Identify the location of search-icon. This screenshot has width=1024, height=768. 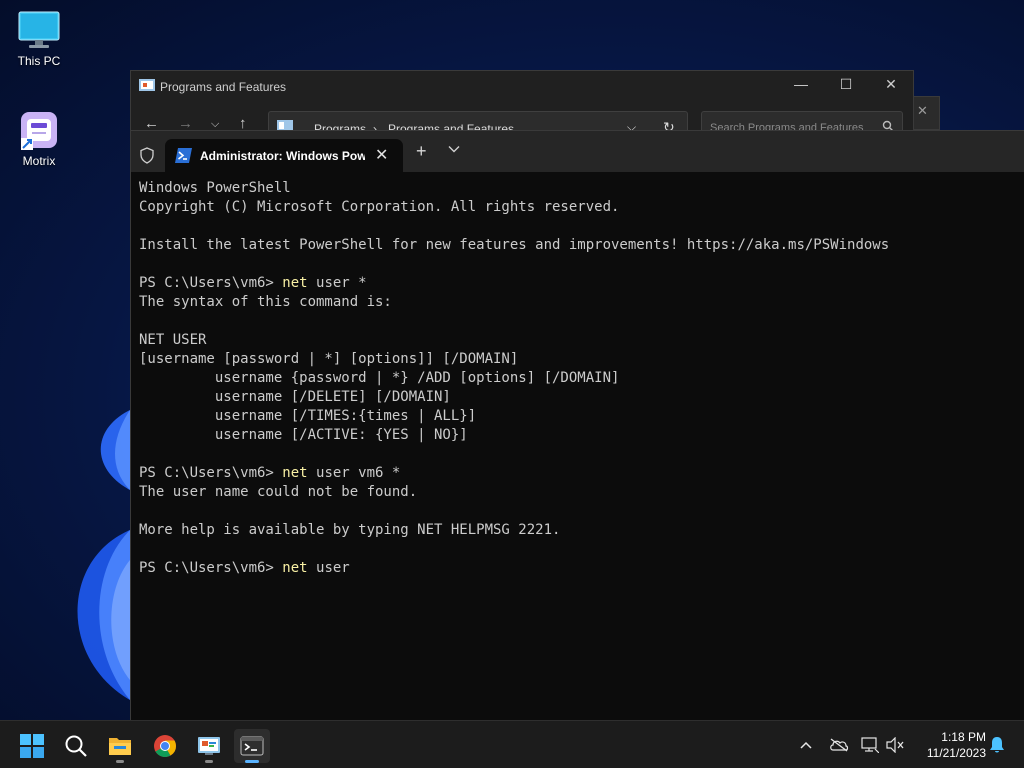
(76, 746).